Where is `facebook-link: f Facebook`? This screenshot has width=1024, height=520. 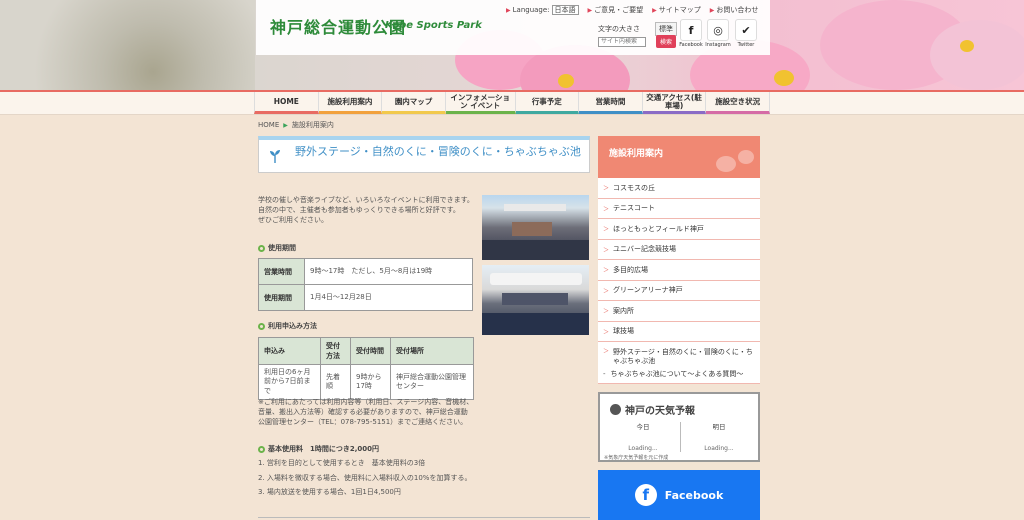 facebook-link: f Facebook is located at coordinates (691, 33).